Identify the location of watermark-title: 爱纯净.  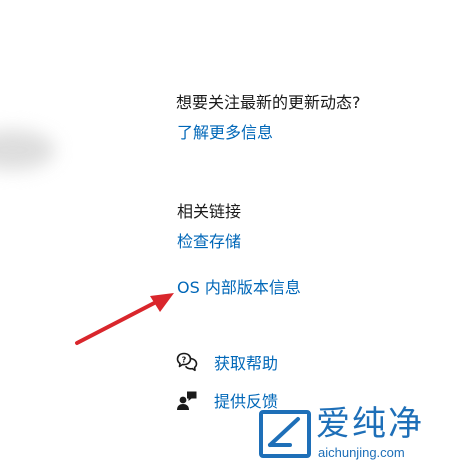
(370, 424).